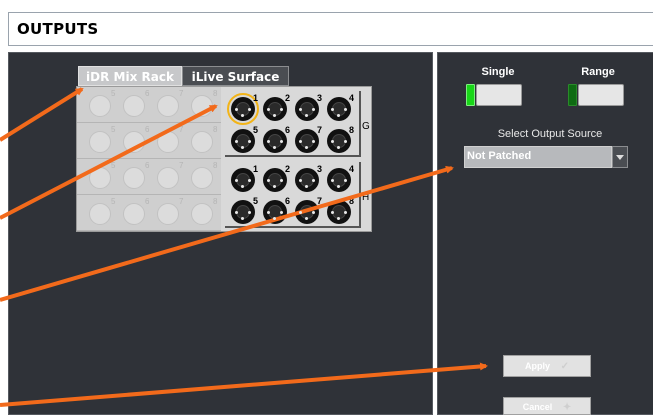  I want to click on cross-sparkle-icon: ✦, so click(567, 407).